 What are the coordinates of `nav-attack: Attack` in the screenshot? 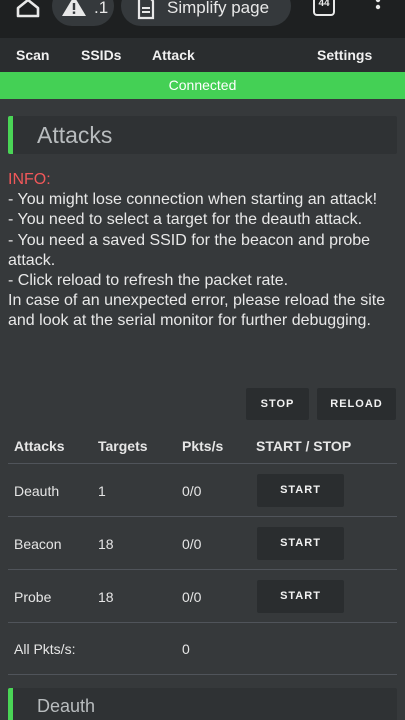 It's located at (173, 55).